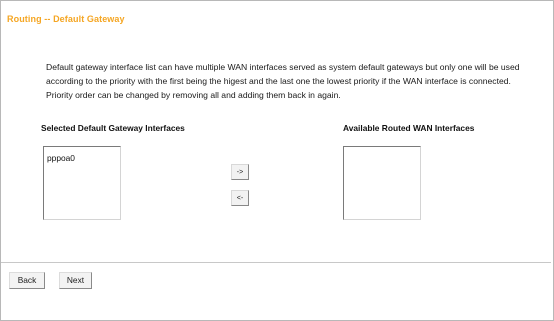 The height and width of the screenshot is (321, 554). What do you see at coordinates (113, 128) in the screenshot?
I see `selected-interfaces-label: Selected Default Gateway Interfaces` at bounding box center [113, 128].